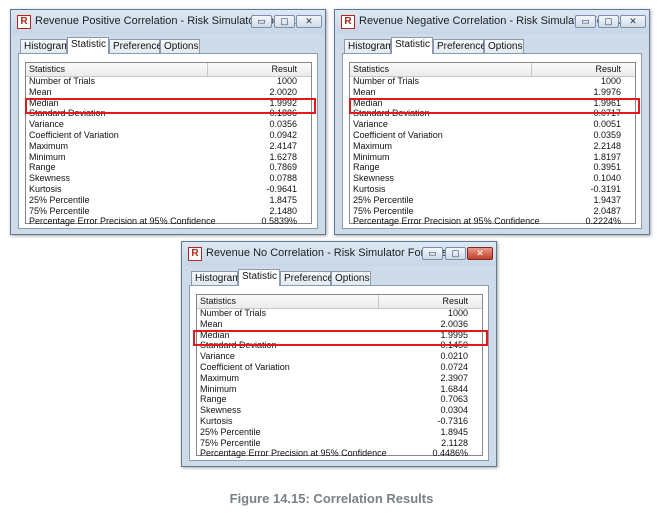  Describe the element at coordinates (168, 178) in the screenshot. I see `table-row: Skewness 0.0788` at that location.